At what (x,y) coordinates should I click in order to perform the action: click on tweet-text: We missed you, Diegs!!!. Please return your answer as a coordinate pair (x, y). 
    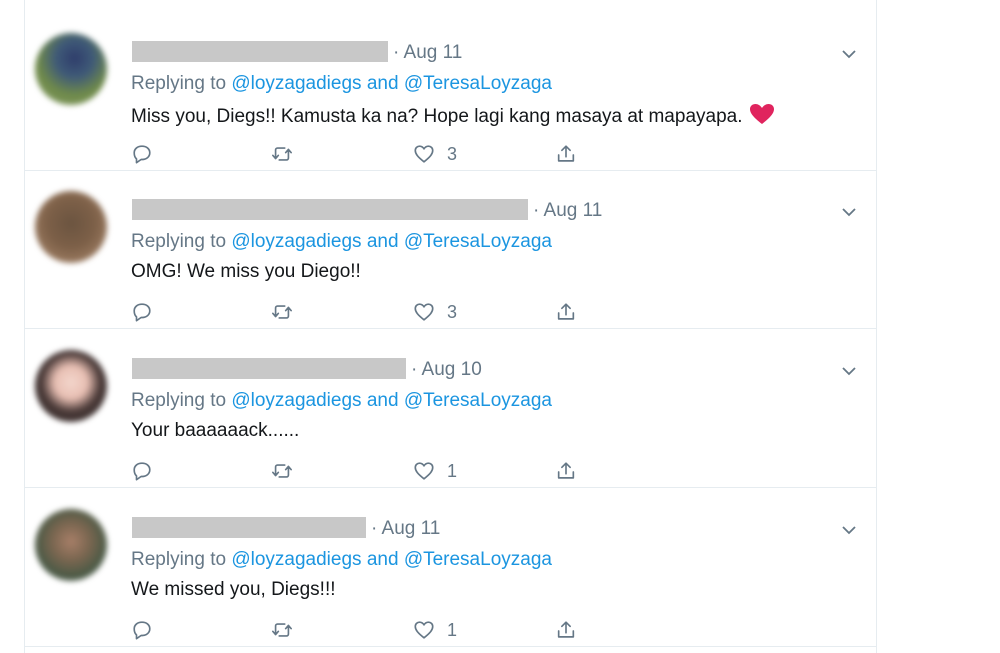
    Looking at the image, I should click on (233, 590).